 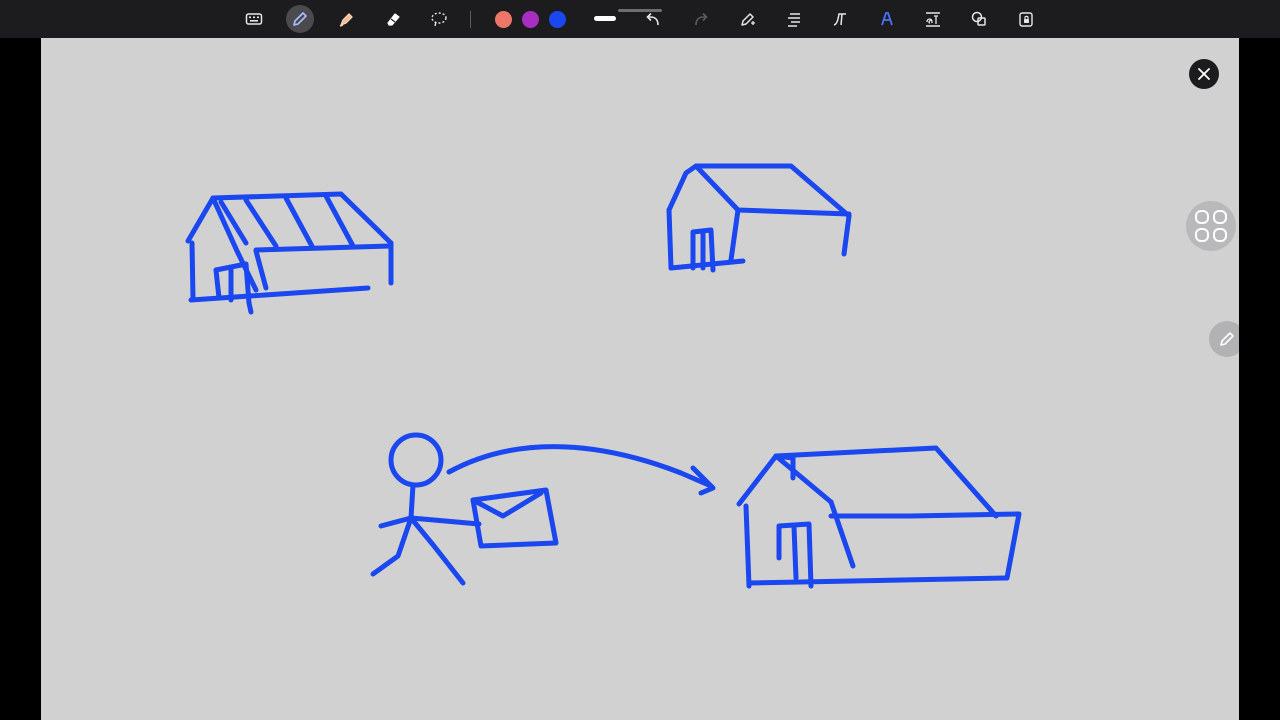 I want to click on undo-icon, so click(x=652, y=19).